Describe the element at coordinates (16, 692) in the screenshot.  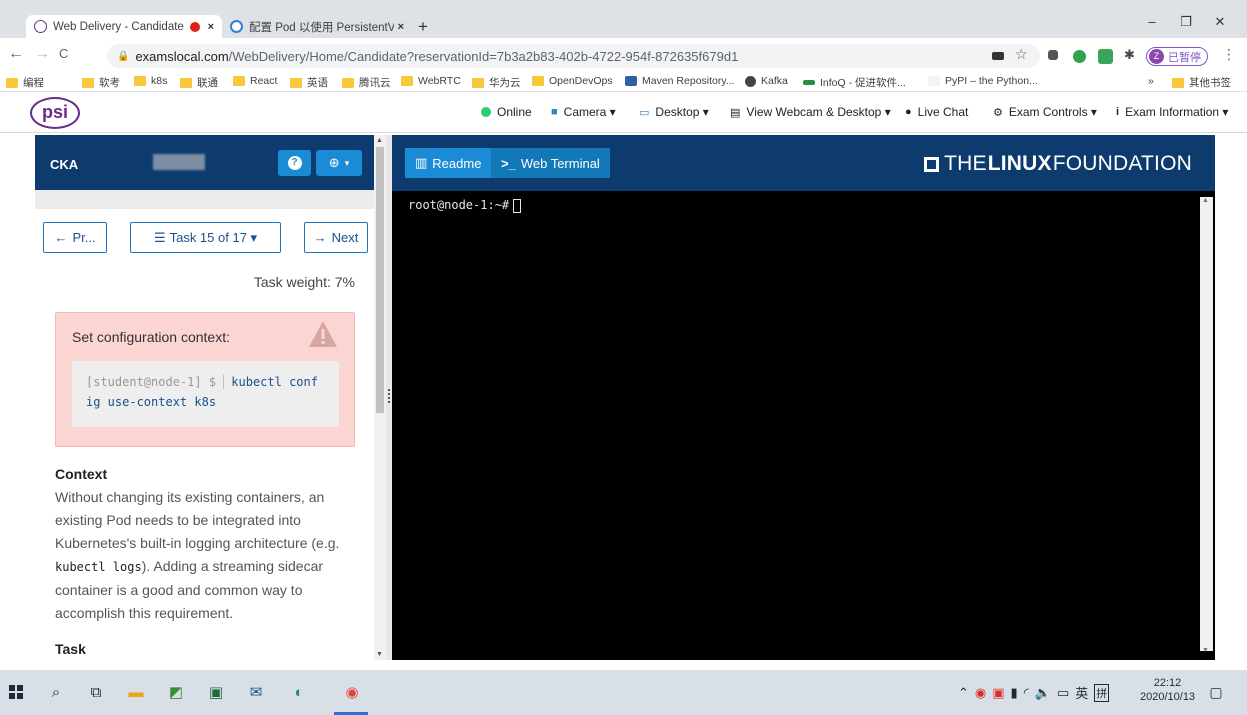
I see `windows-start-icon` at that location.